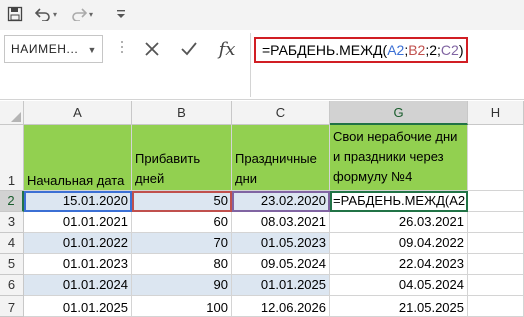 This screenshot has height=317, width=524. I want to click on cell-g2-editing: =РАБДЕНЬ.МЕЖД(A2;, so click(399, 201).